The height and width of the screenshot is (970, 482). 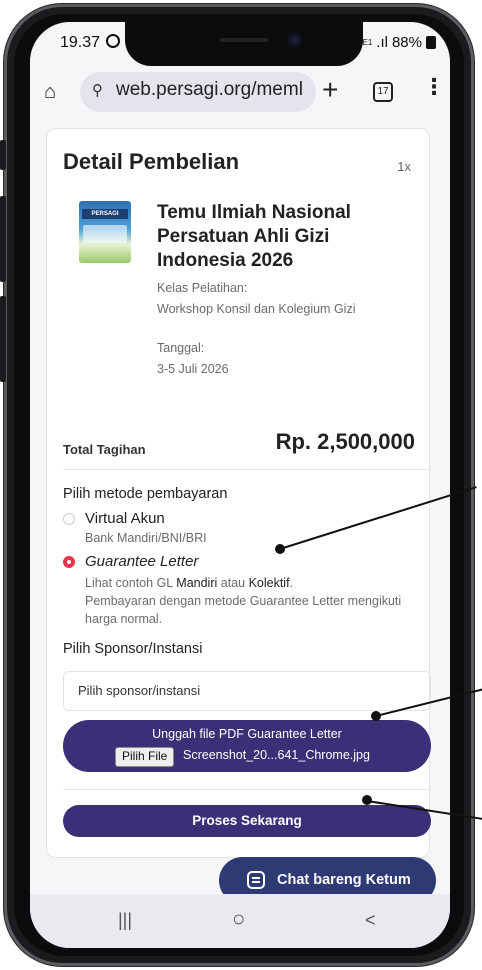 What do you see at coordinates (269, 583) in the screenshot?
I see `gl-example-kolektif-link: Kolektif` at bounding box center [269, 583].